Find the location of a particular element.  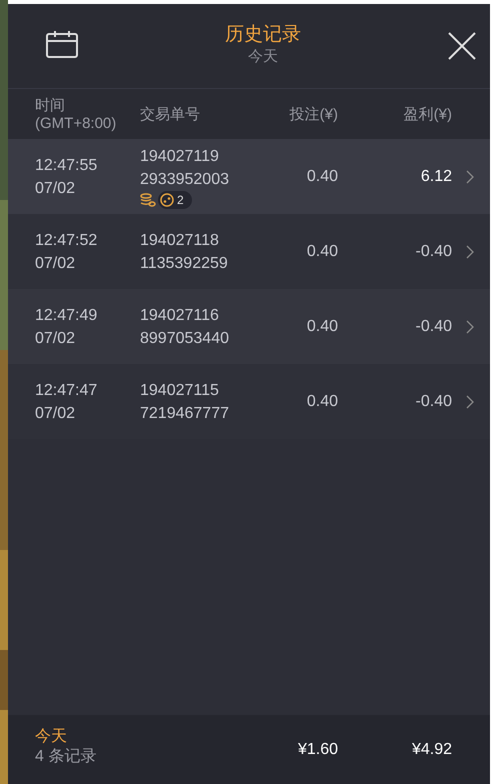

time-text: 12:47:47 is located at coordinates (66, 390).